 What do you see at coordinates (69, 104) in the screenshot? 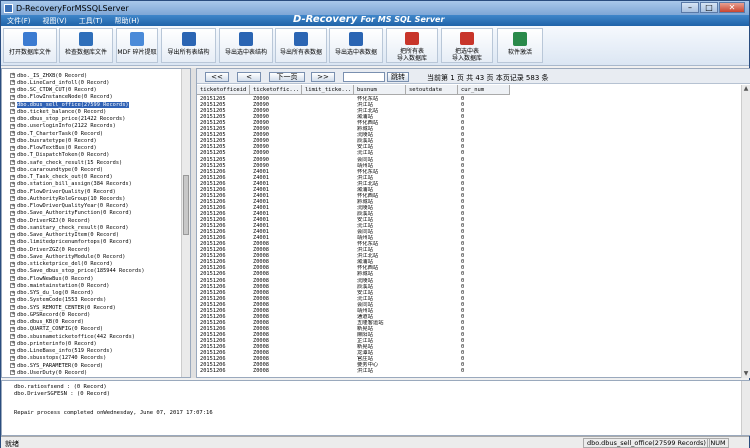
I see `tree-item: + dbo.dbus_sell_office(27599 Records)` at bounding box center [69, 104].